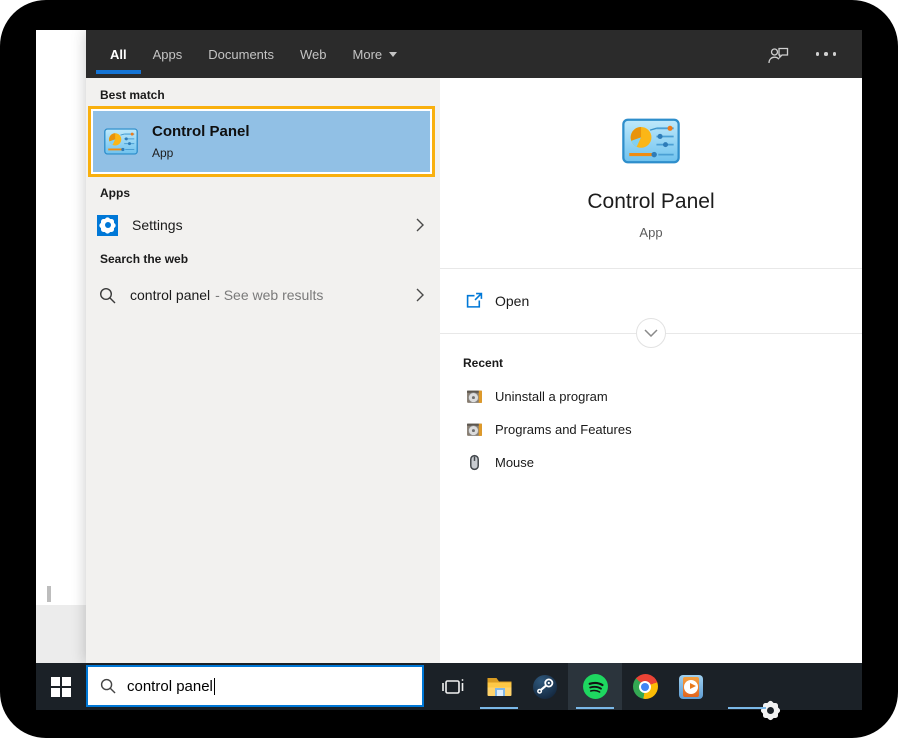 Image resolution: width=898 pixels, height=738 pixels. Describe the element at coordinates (474, 54) in the screenshot. I see `search-filter-bar: All Apps Documents Web More` at that location.